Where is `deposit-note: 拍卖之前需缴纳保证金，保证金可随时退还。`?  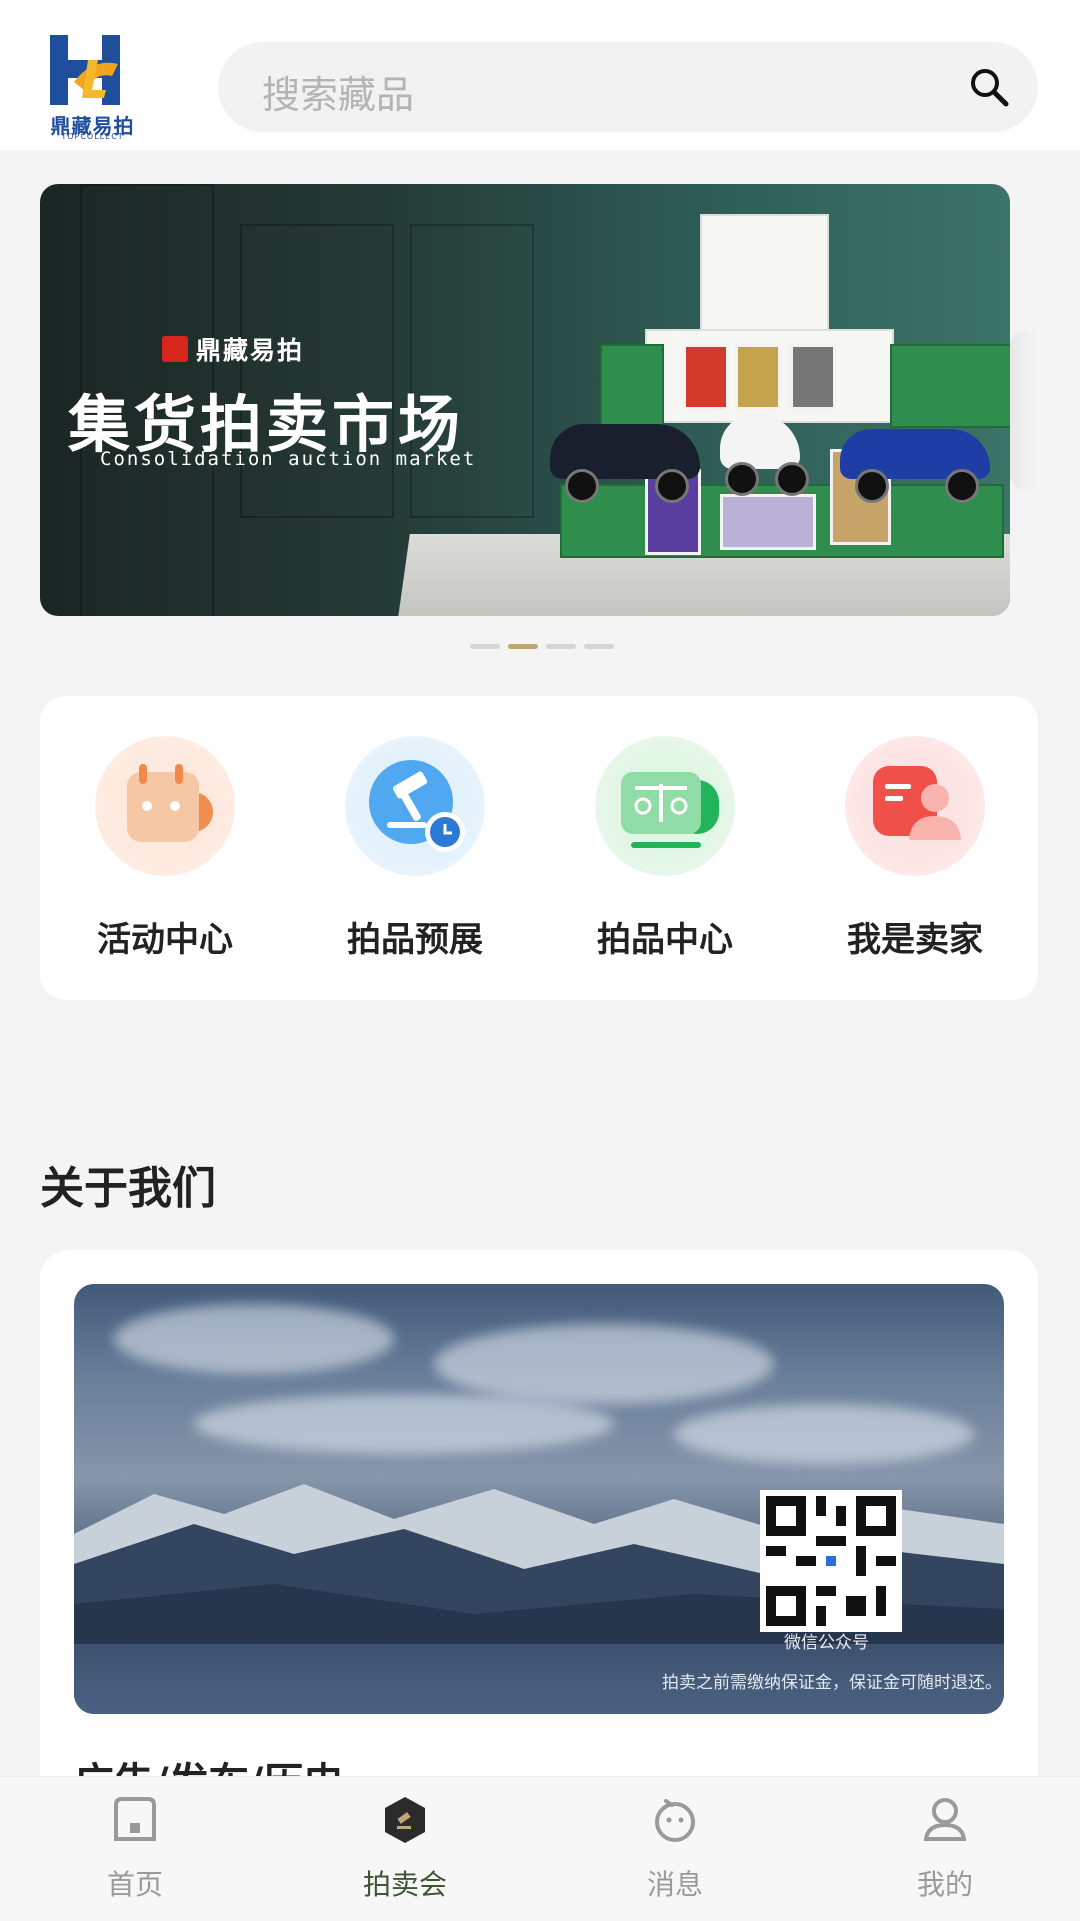
deposit-note: 拍卖之前需缴纳保证金，保证金可随时退还。 is located at coordinates (832, 1683).